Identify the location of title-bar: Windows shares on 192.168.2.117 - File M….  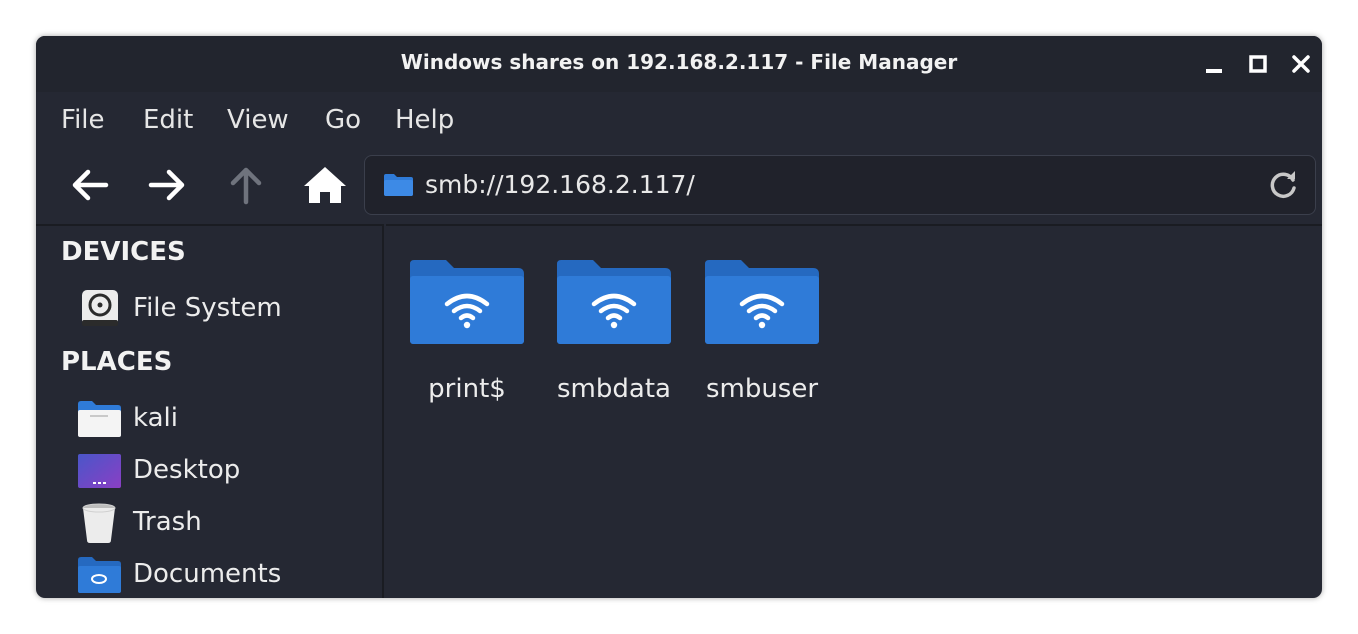
(679, 64).